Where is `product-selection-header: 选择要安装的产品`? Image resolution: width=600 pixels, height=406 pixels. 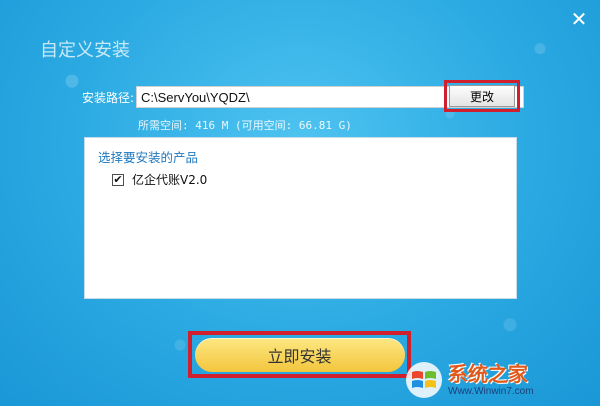 product-selection-header: 选择要安装的产品 is located at coordinates (148, 157).